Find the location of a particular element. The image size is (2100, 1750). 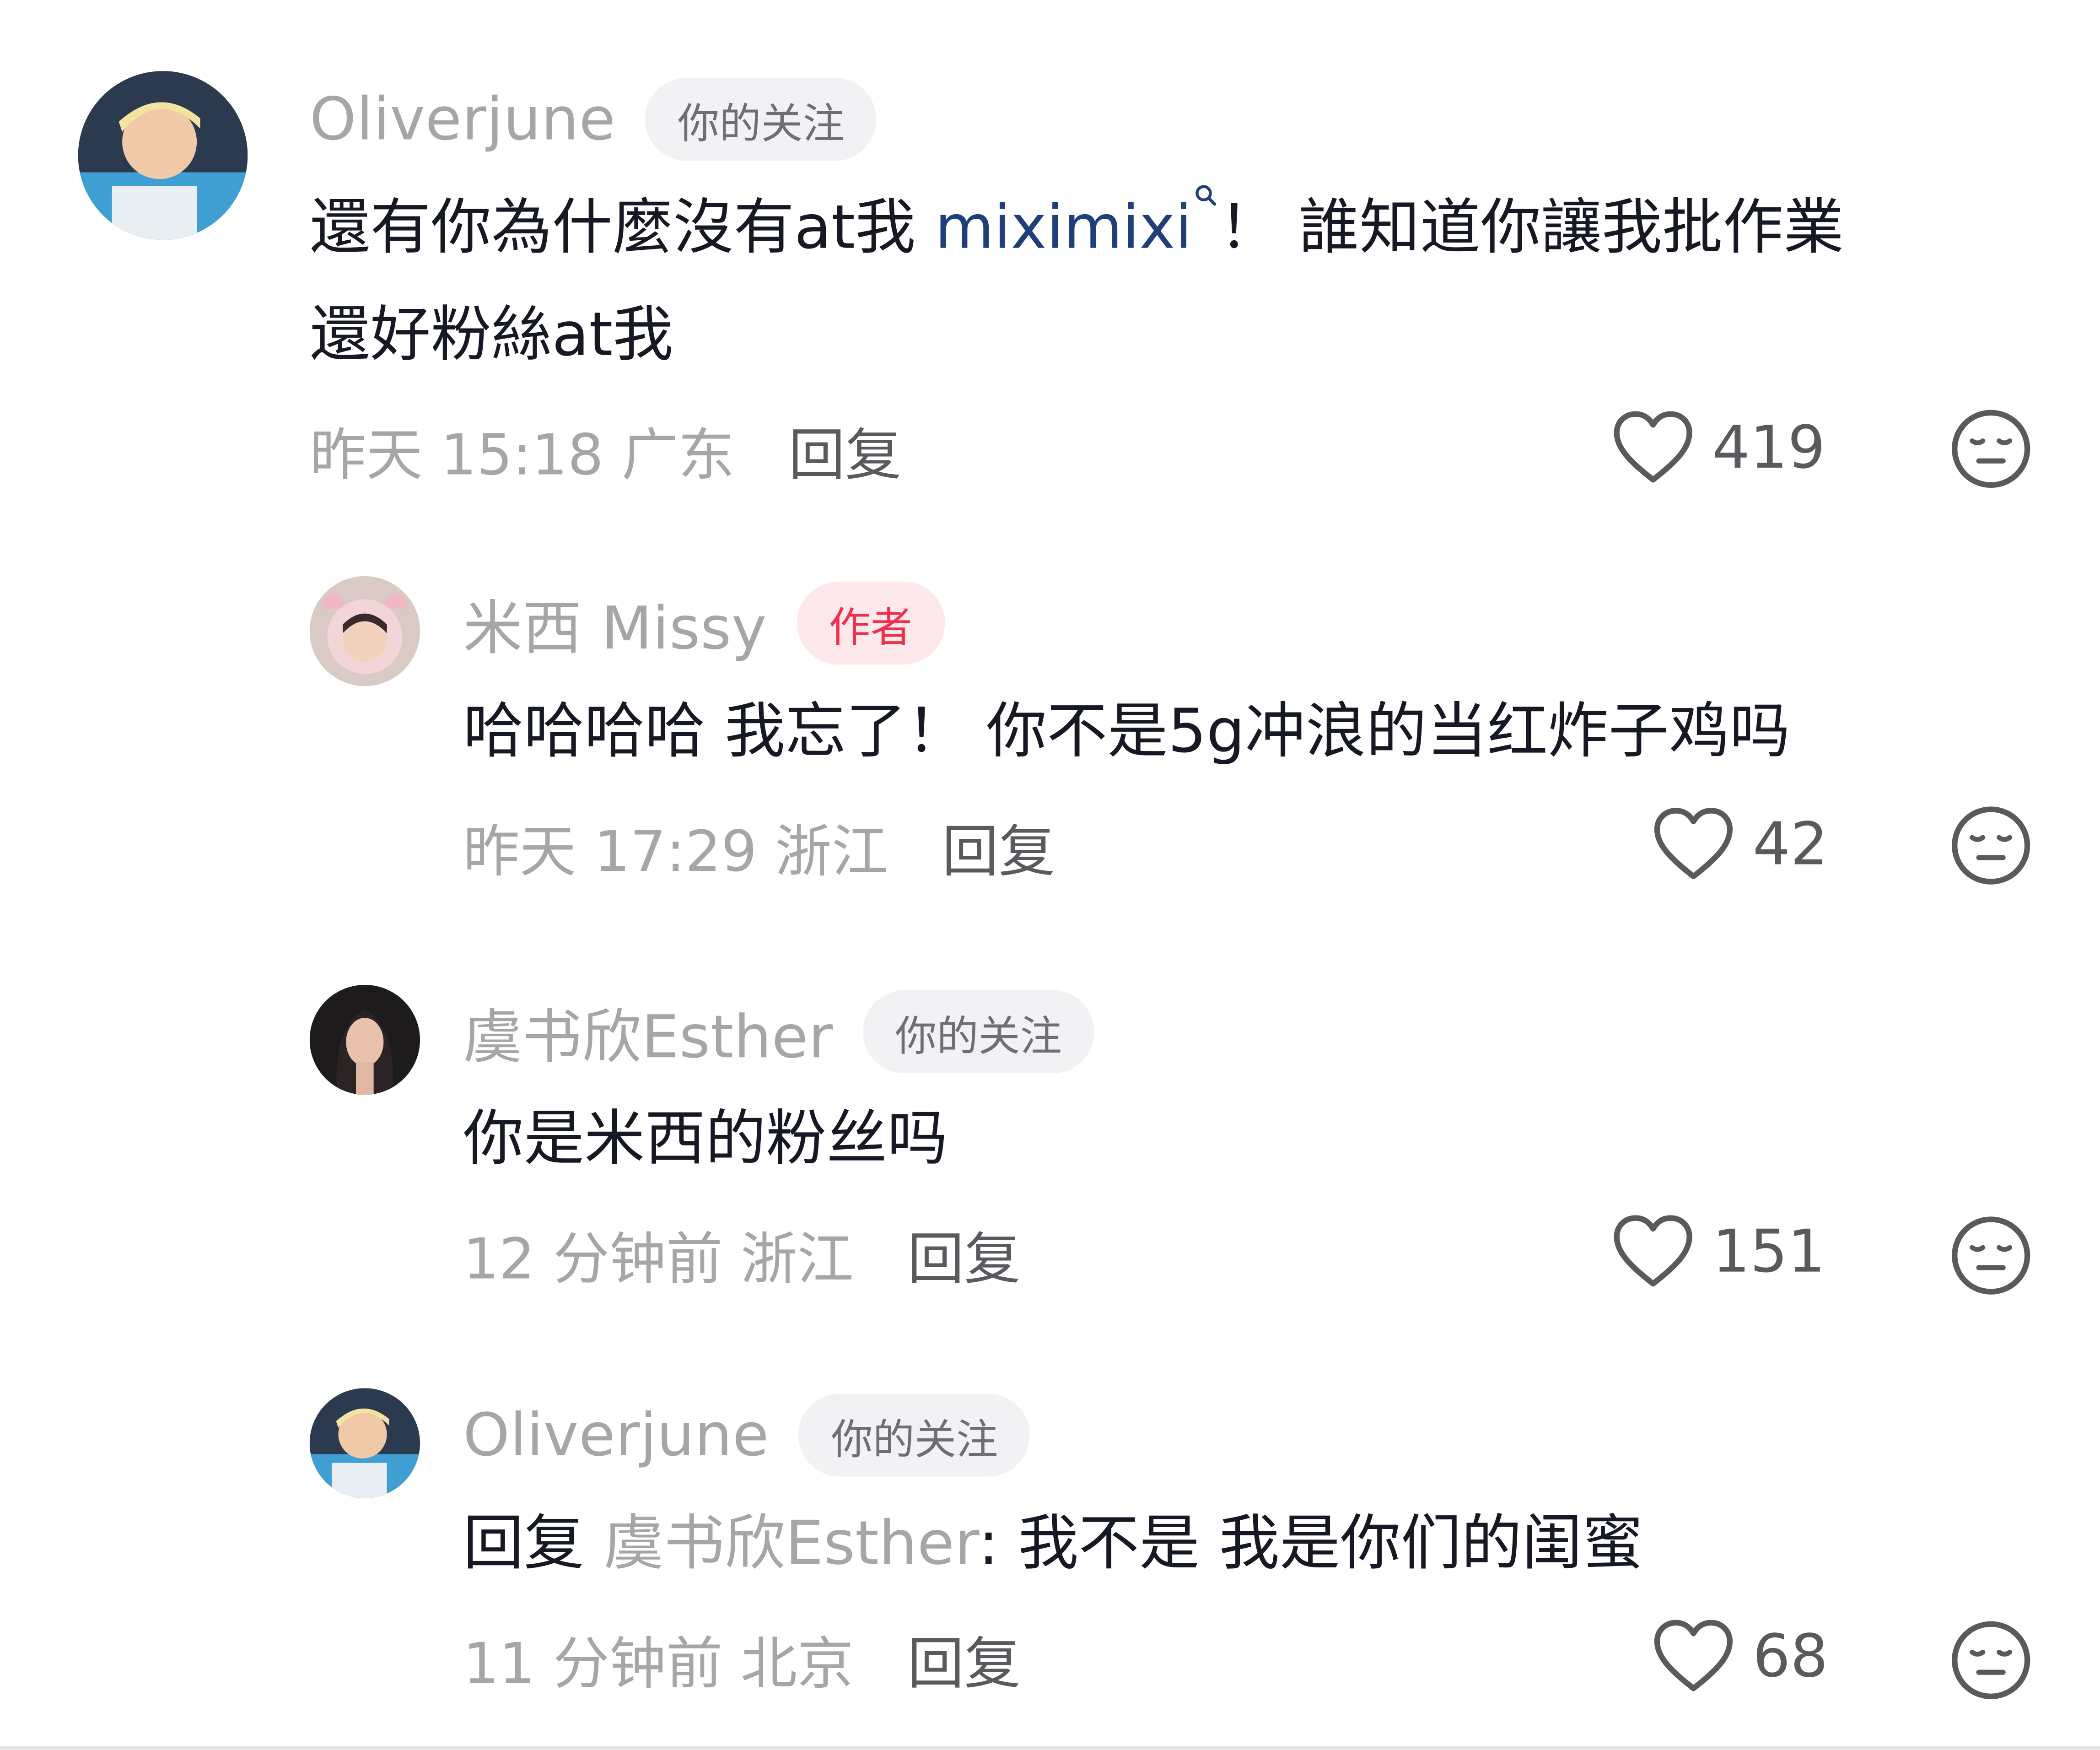

like-button: 151 is located at coordinates (1719, 1251).